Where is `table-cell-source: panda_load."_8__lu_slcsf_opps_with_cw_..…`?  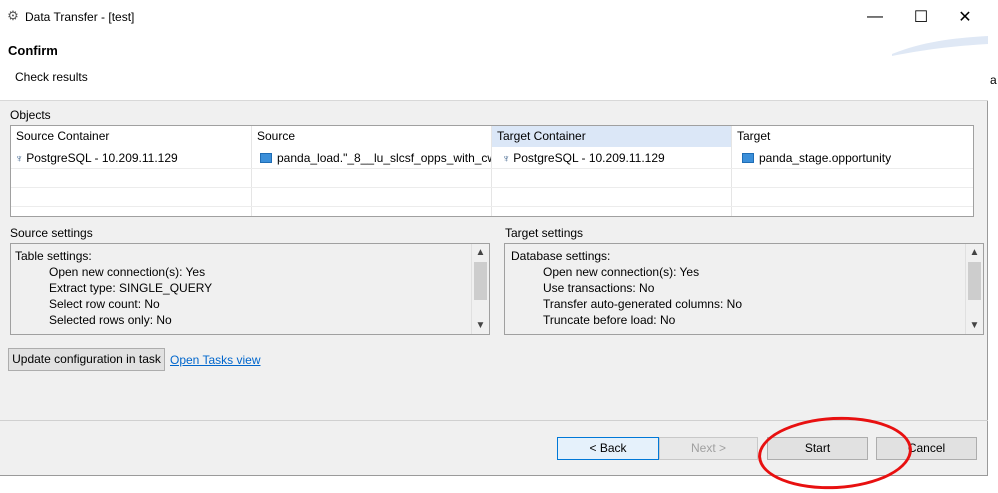
table-cell-source: panda_load."_8__lu_slcsf_opps_with_cw_..… is located at coordinates (371, 158).